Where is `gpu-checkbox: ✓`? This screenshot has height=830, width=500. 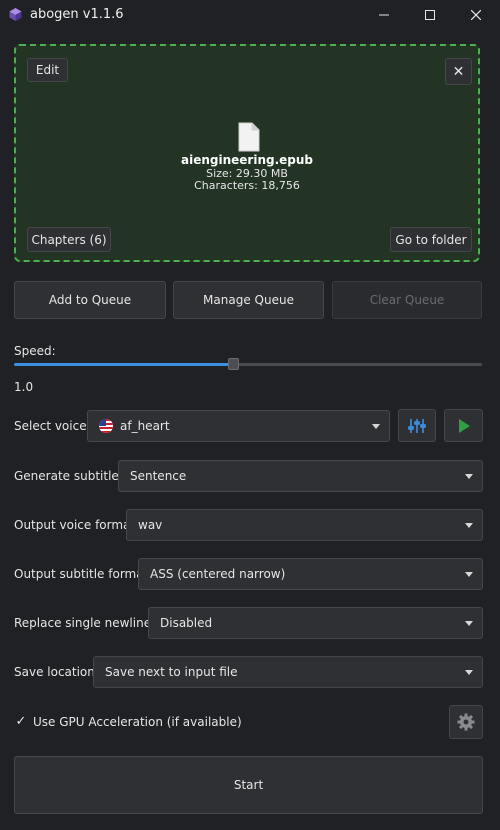
gpu-checkbox: ✓ is located at coordinates (21, 721).